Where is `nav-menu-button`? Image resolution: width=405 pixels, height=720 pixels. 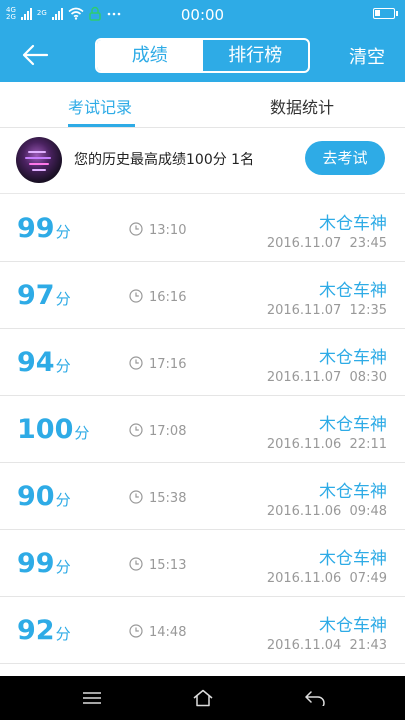
nav-menu-button is located at coordinates (92, 698).